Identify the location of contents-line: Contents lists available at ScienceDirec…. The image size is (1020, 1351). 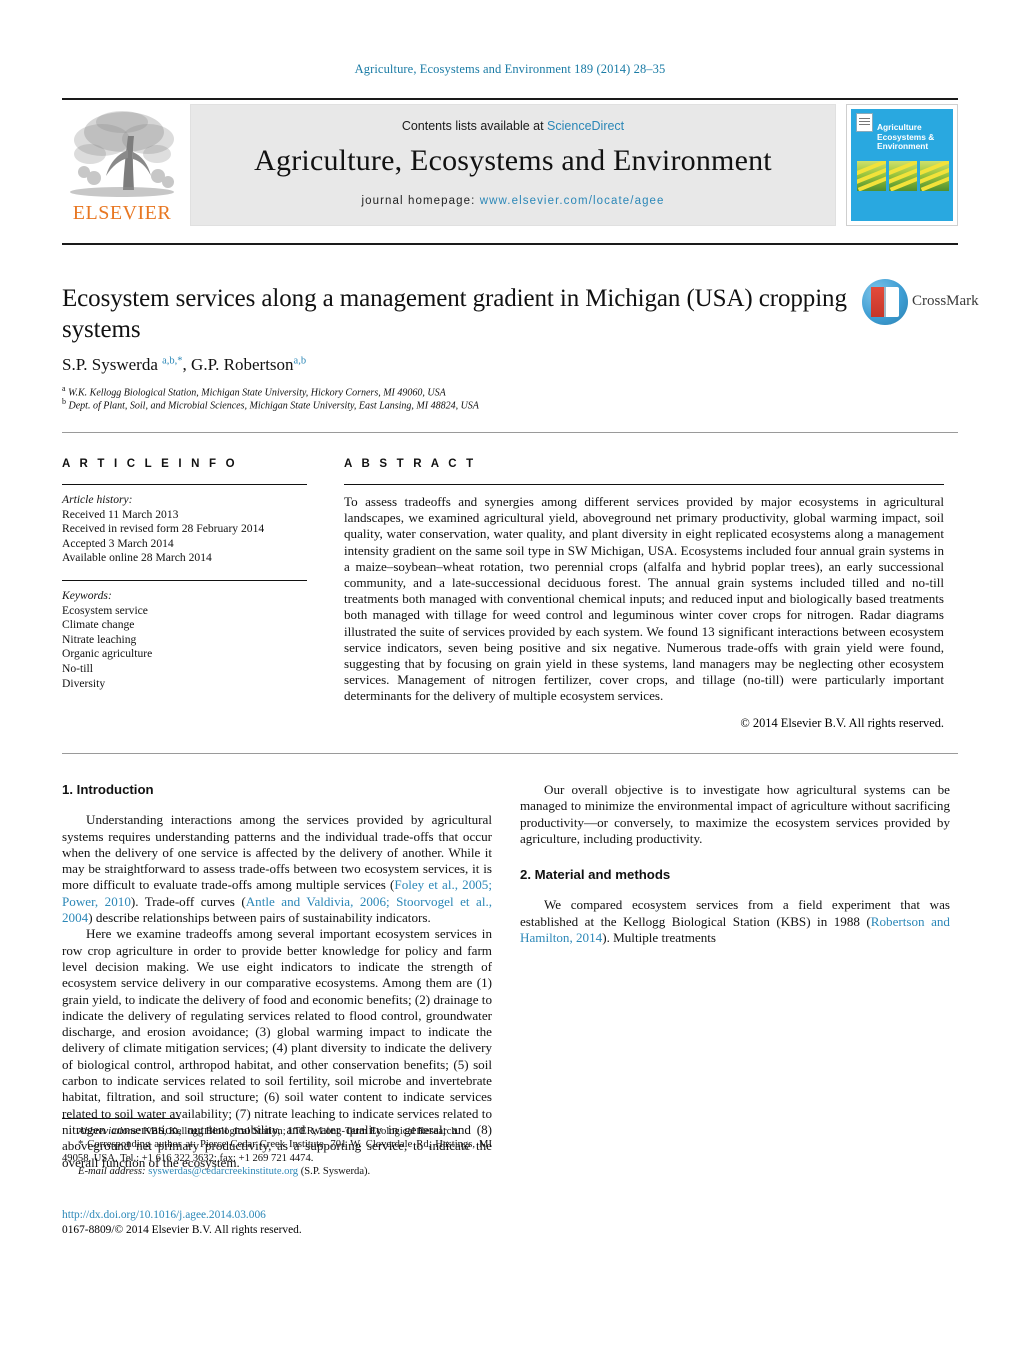
(513, 119).